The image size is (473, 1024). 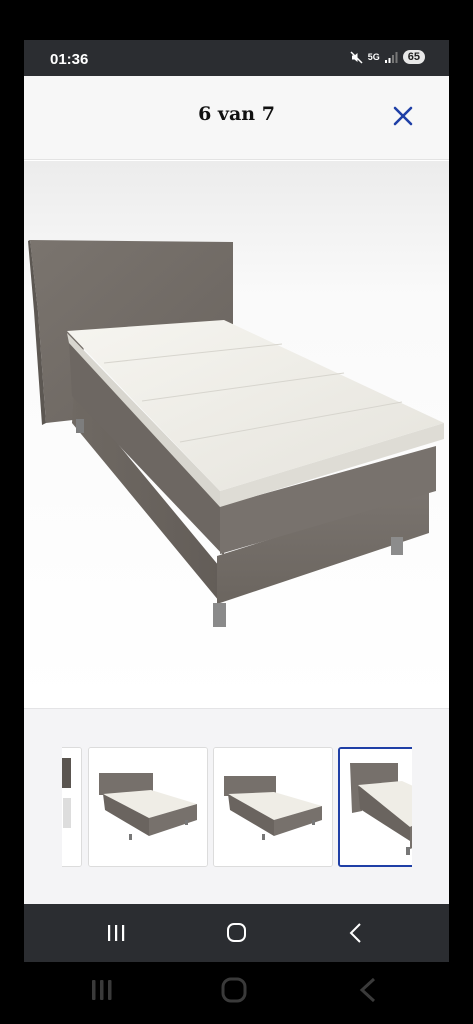 I want to click on thumbnail-list, so click(x=237, y=808).